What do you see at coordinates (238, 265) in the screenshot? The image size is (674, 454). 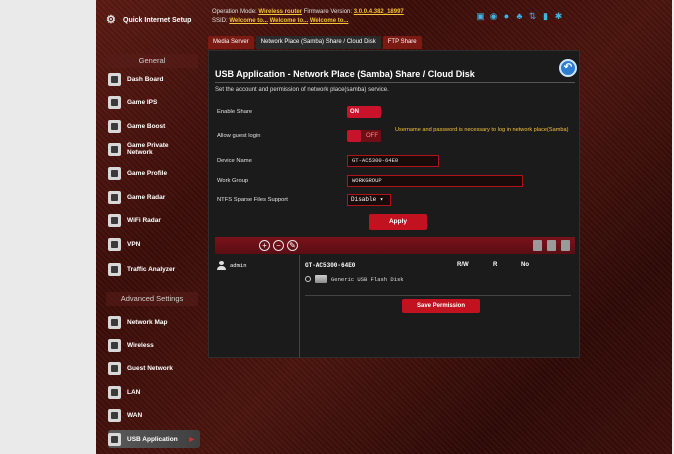 I see `account-name: admin` at bounding box center [238, 265].